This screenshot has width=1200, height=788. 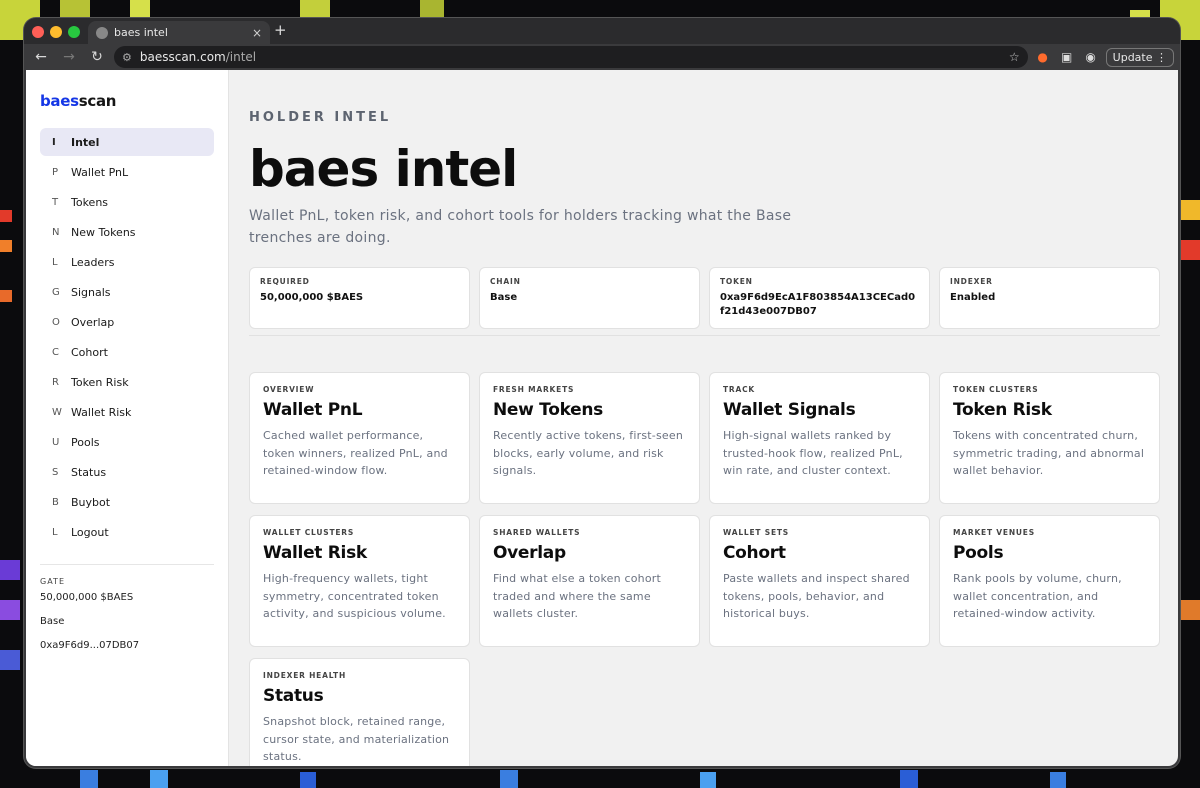 I want to click on gate-heading: GATE, so click(x=52, y=581).